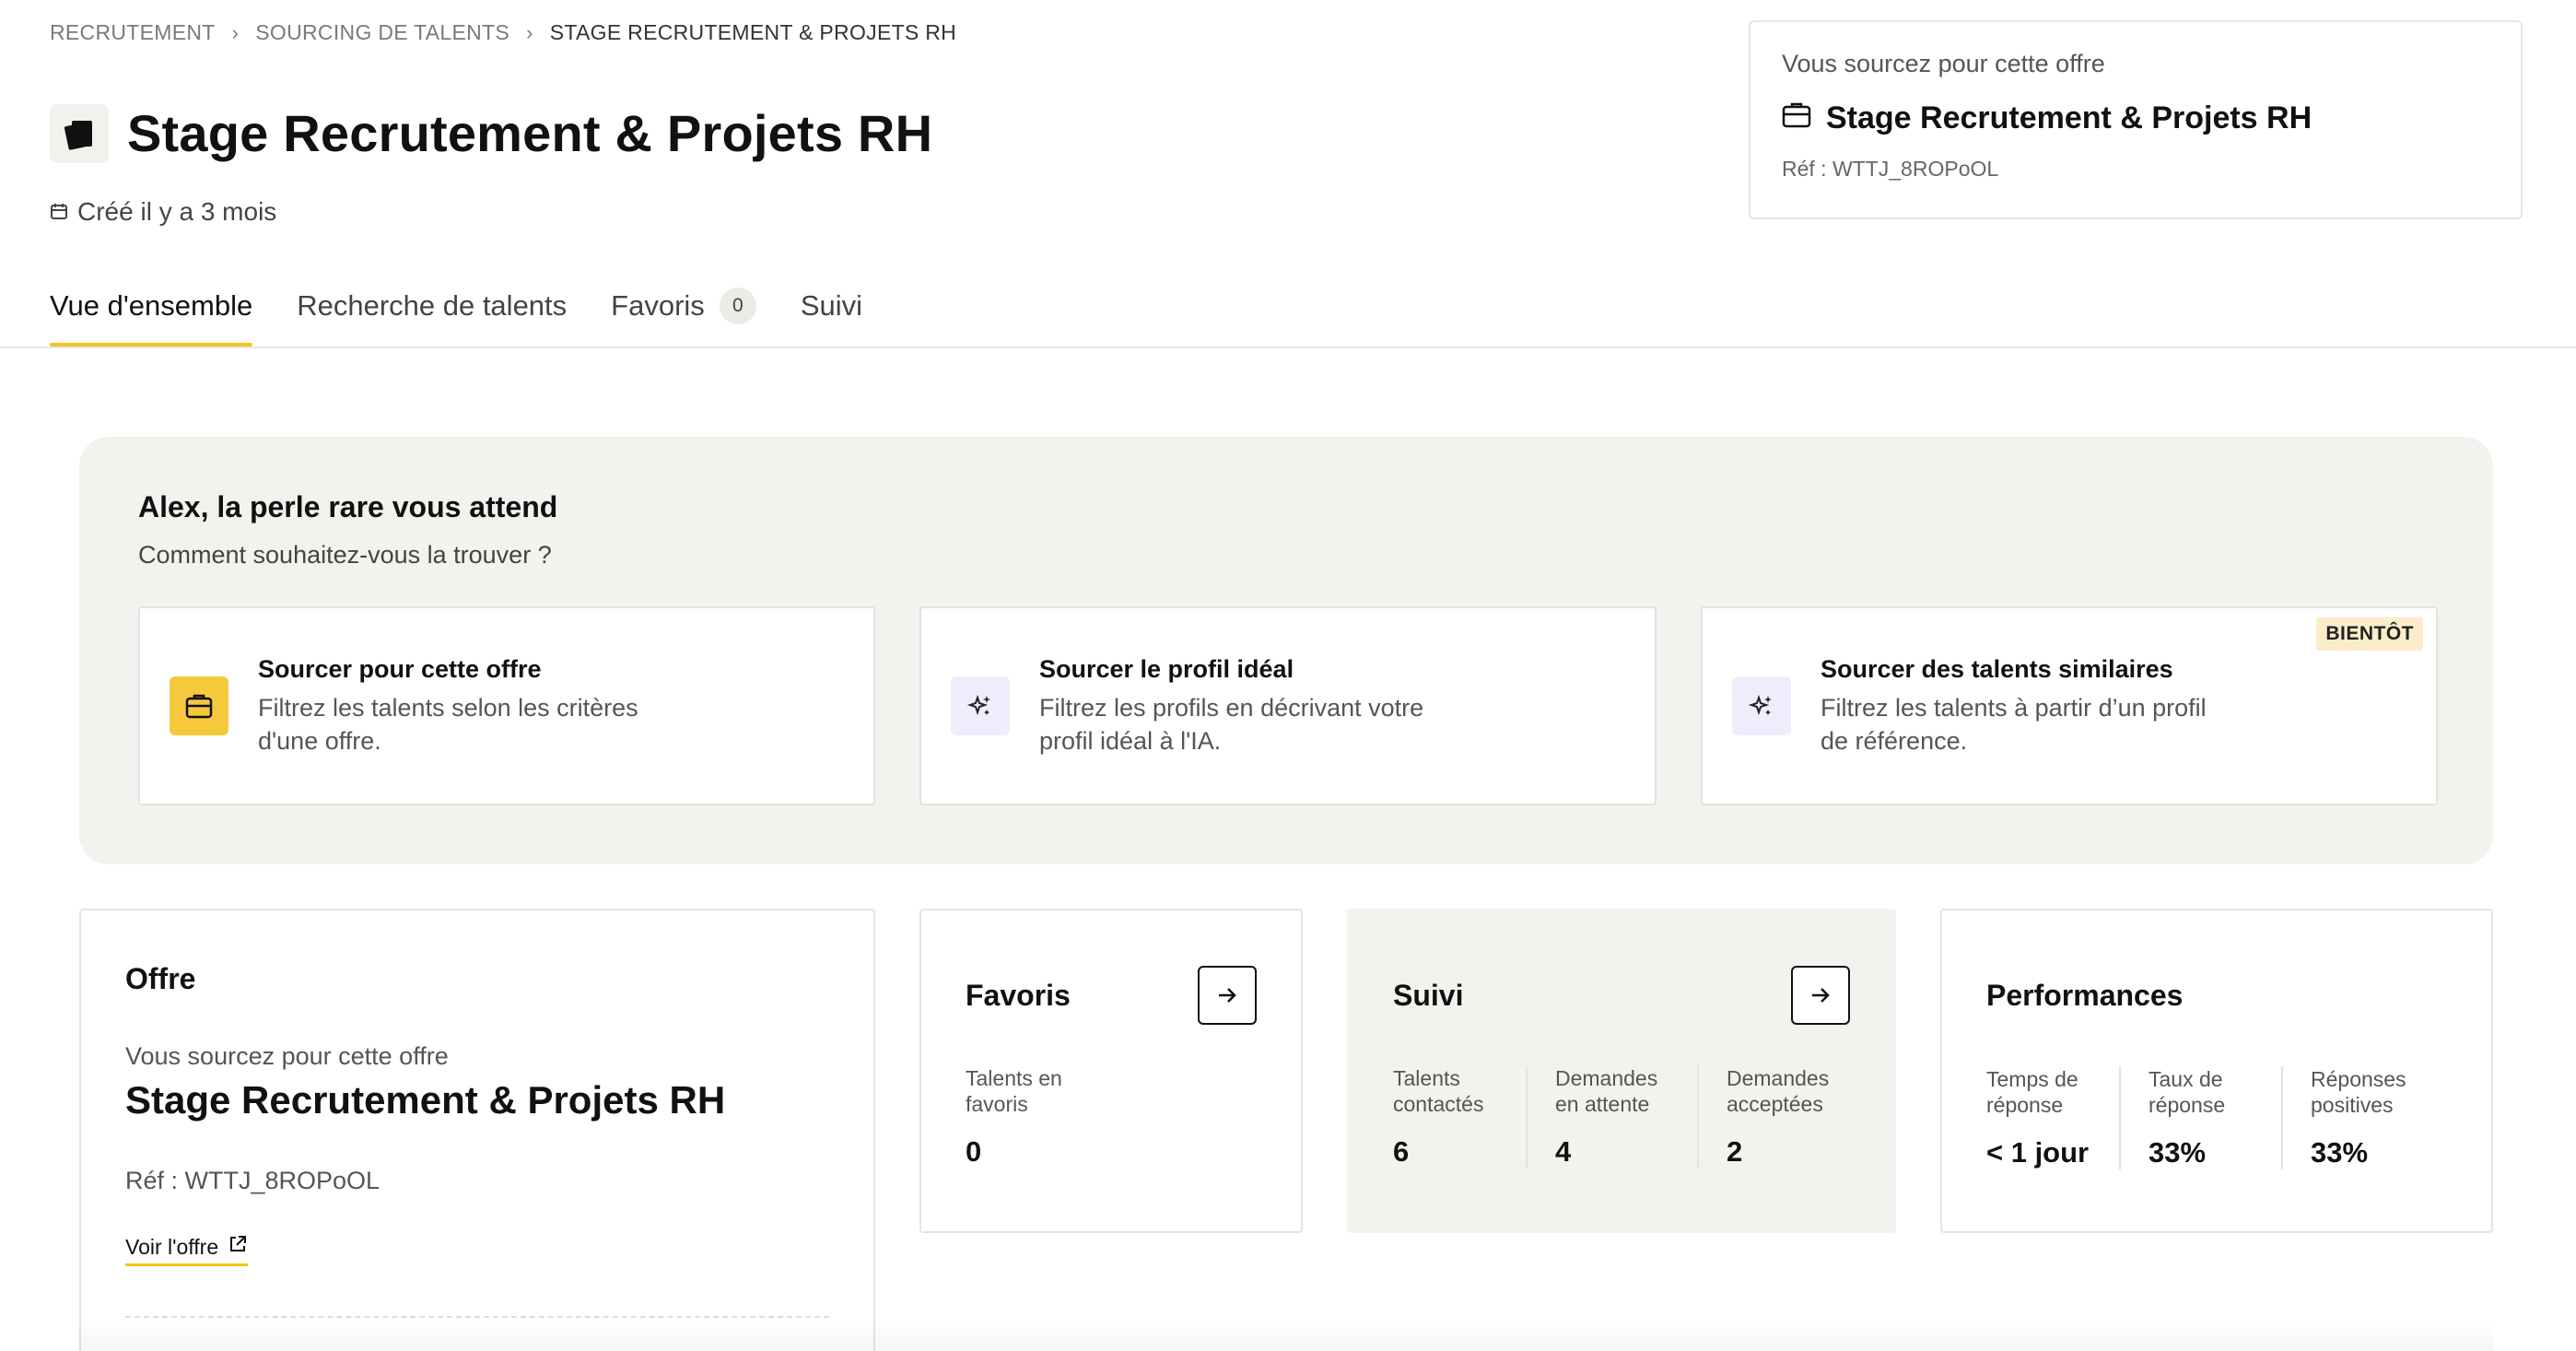  I want to click on title-row: Stage Recrutement & Projets RH, so click(491, 133).